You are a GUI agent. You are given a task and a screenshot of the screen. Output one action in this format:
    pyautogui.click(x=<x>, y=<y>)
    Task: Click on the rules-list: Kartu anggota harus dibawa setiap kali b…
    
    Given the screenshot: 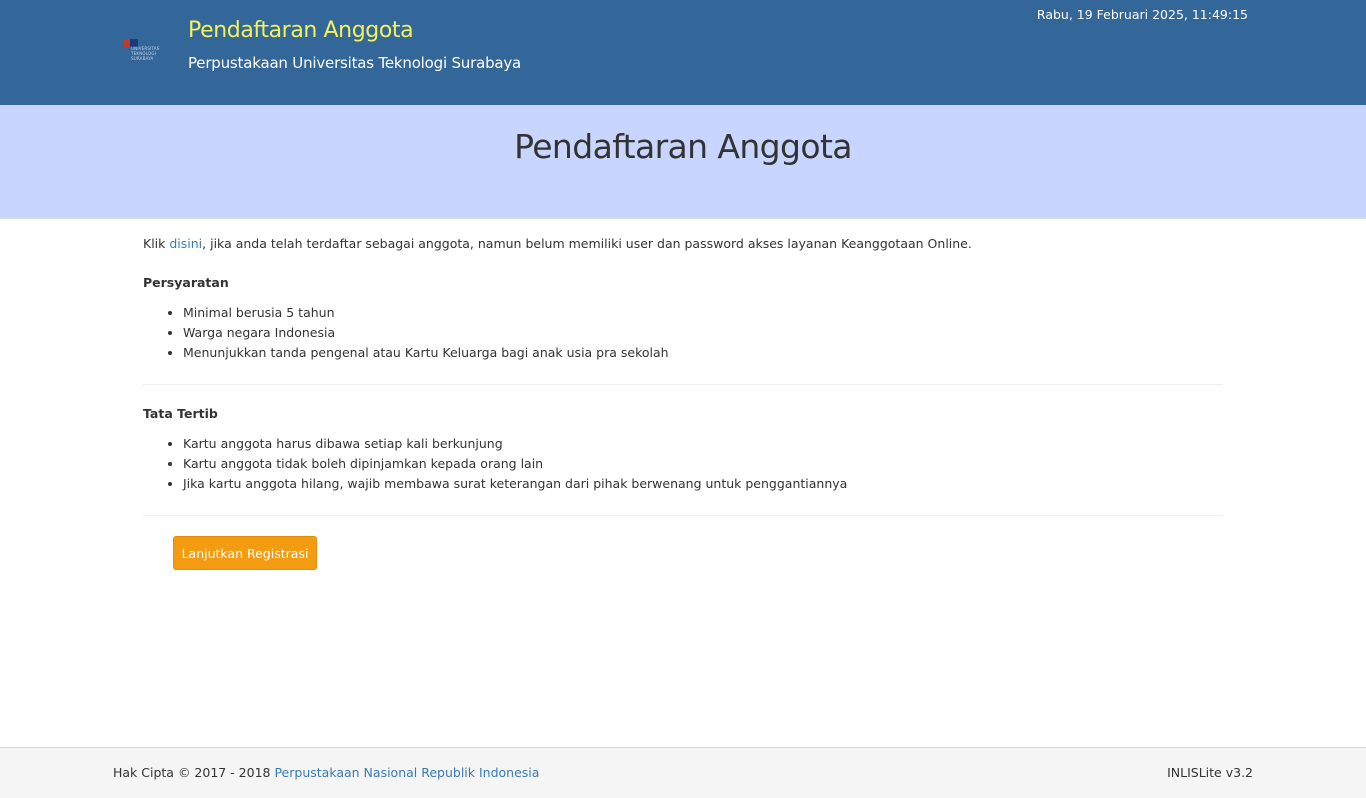 What is the action you would take?
    pyautogui.click(x=683, y=464)
    